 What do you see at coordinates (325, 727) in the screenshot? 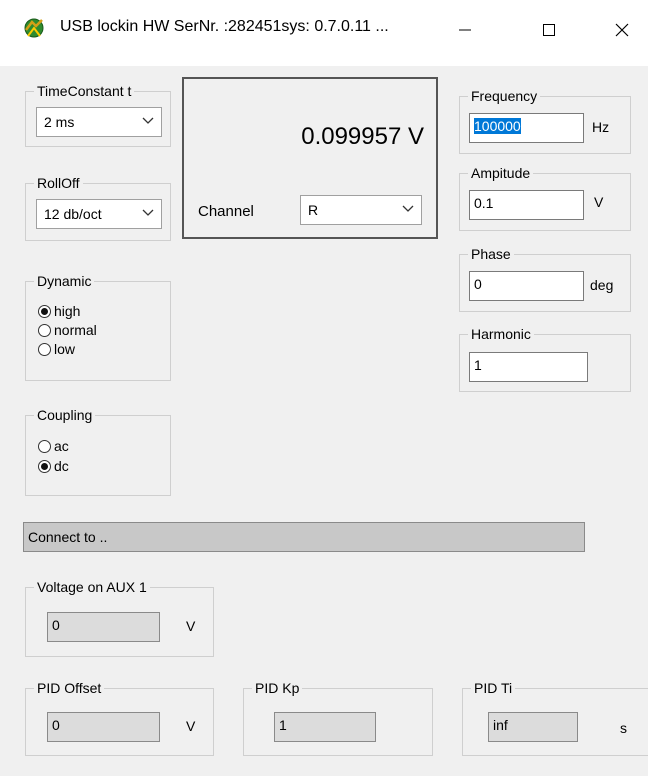
I see `pid-kp-field: 1` at bounding box center [325, 727].